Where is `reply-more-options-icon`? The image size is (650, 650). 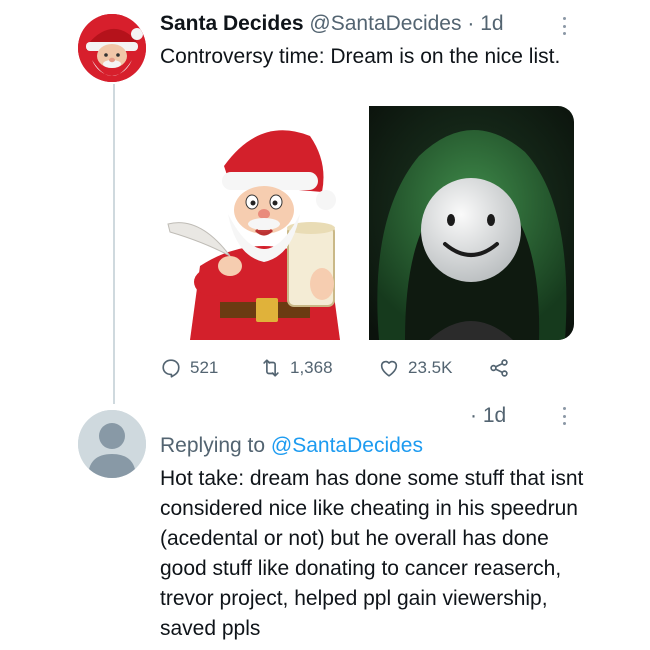 reply-more-options-icon is located at coordinates (564, 416).